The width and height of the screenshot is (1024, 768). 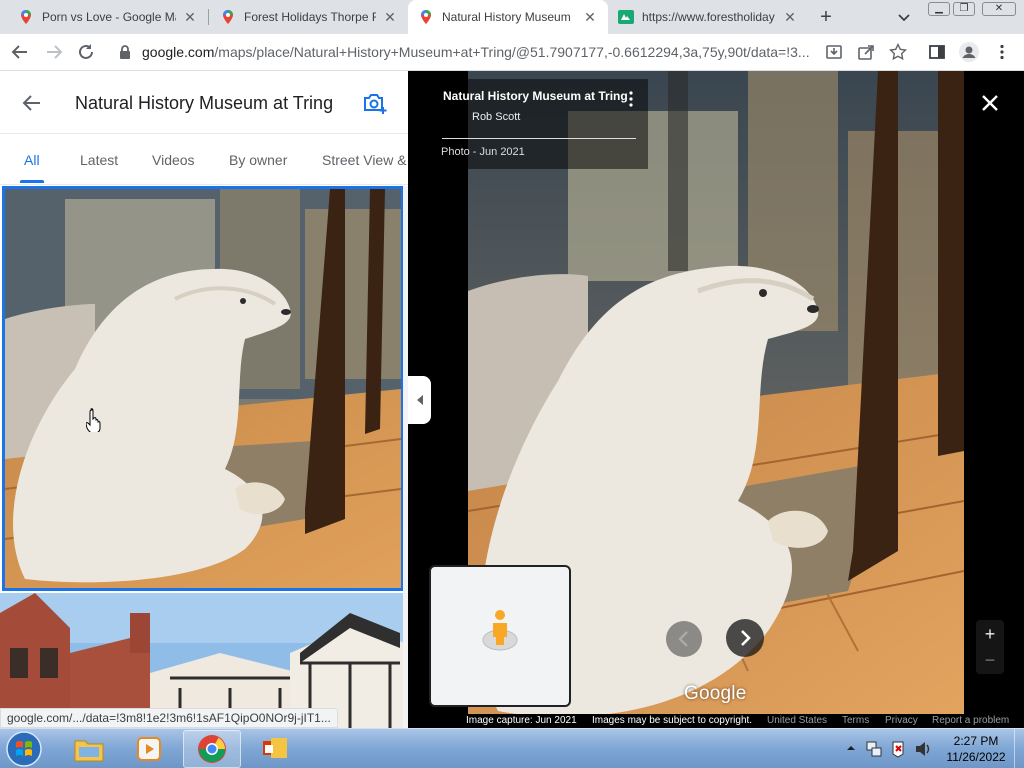 I want to click on previous-photo-button, so click(x=684, y=639).